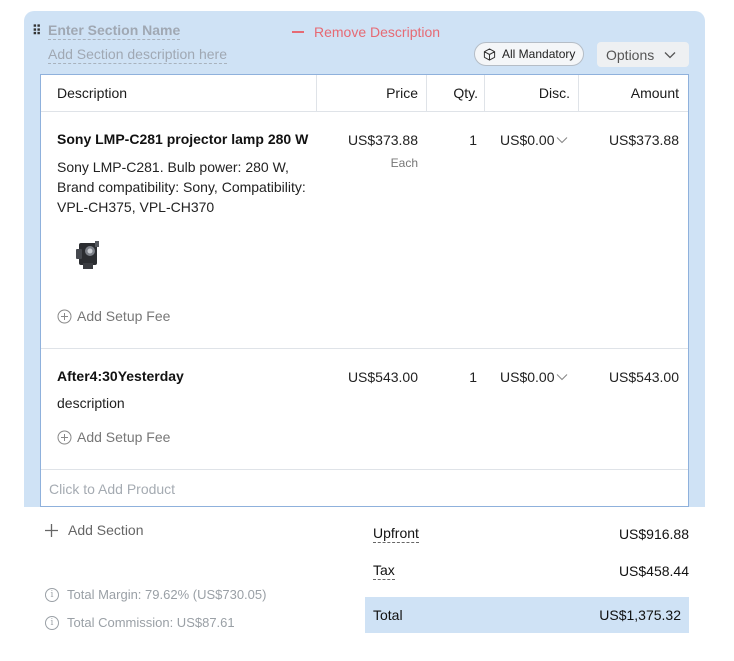 This screenshot has width=734, height=661. Describe the element at coordinates (489, 54) in the screenshot. I see `cube-icon` at that location.